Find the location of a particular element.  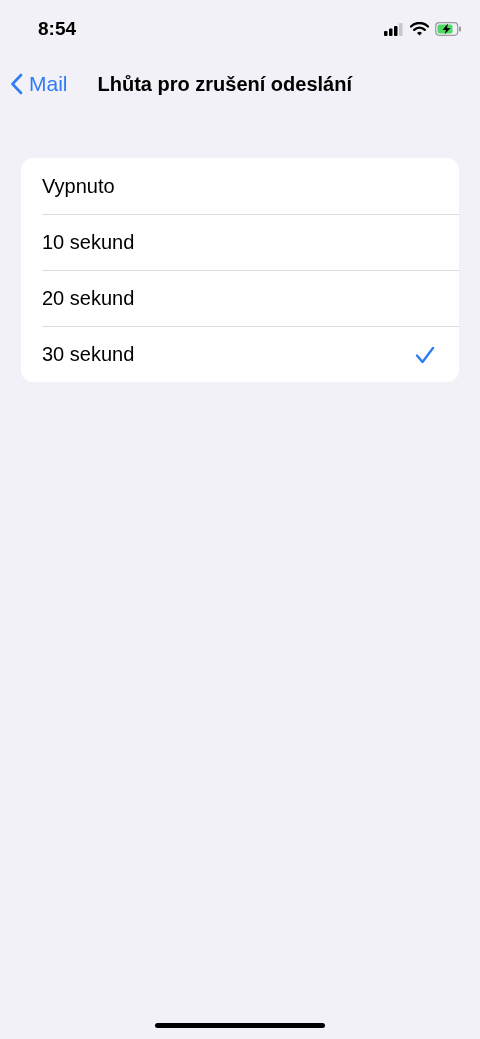

option-label: 30 sekund is located at coordinates (88, 354).